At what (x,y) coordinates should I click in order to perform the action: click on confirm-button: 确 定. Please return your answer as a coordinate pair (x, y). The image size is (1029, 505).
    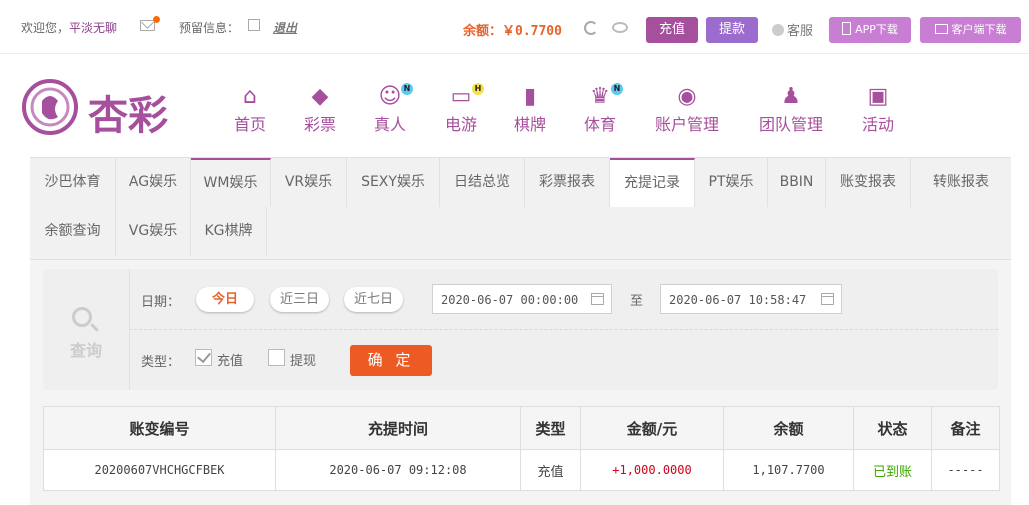
    Looking at the image, I should click on (391, 360).